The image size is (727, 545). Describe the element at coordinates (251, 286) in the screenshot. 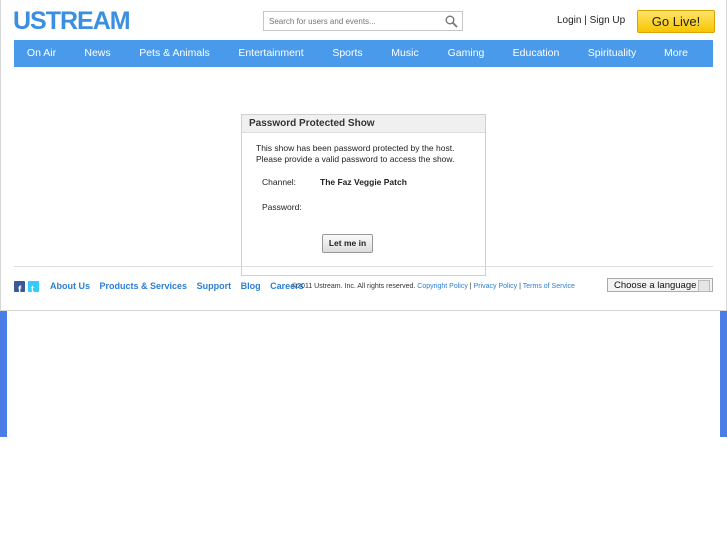

I see `footer-link-blog: Blog` at that location.